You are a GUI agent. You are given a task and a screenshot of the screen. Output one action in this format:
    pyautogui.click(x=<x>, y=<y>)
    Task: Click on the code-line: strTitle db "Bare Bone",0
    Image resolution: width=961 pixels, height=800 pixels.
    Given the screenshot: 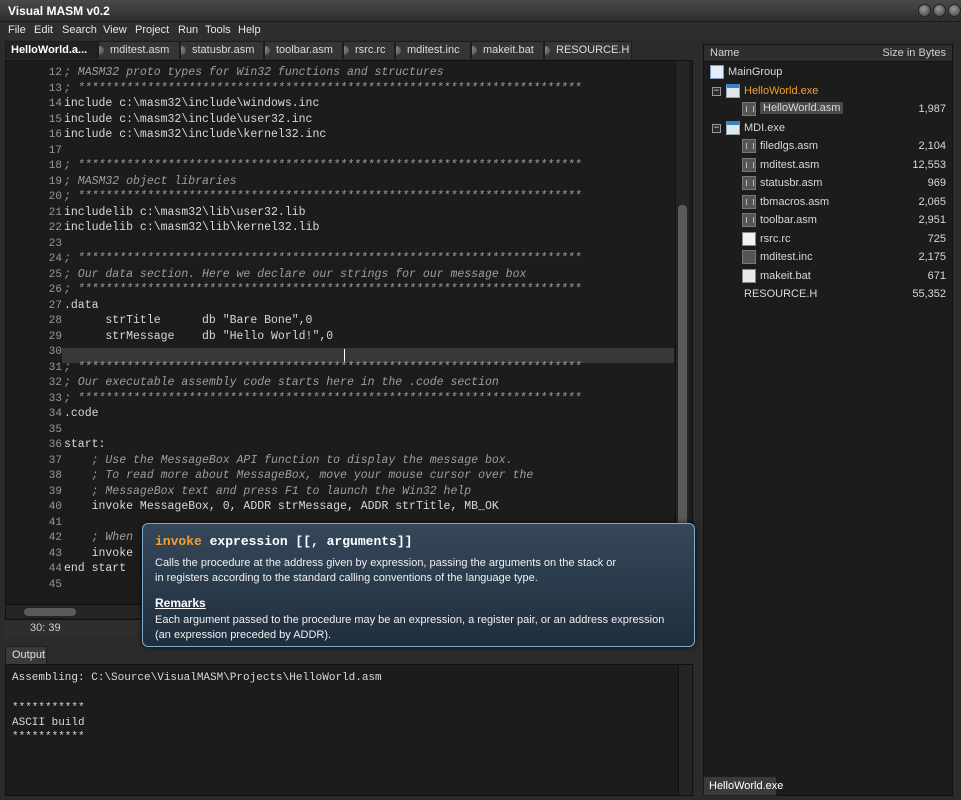 What is the action you would take?
    pyautogui.click(x=188, y=320)
    